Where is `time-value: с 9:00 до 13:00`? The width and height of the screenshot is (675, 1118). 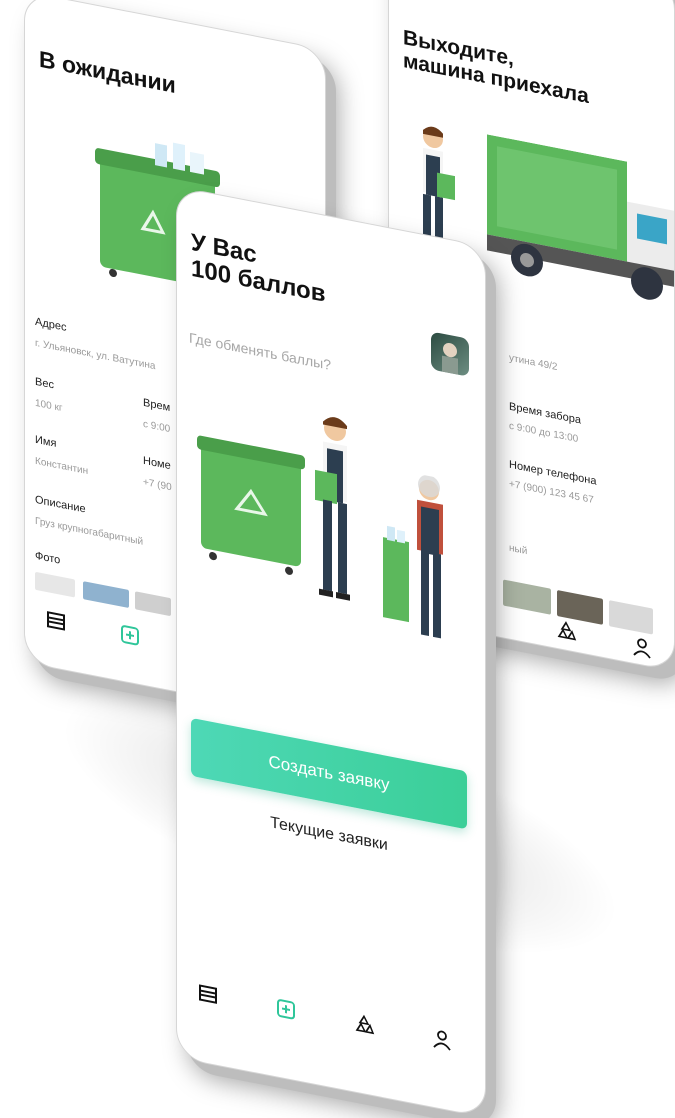 time-value: с 9:00 до 13:00 is located at coordinates (544, 433).